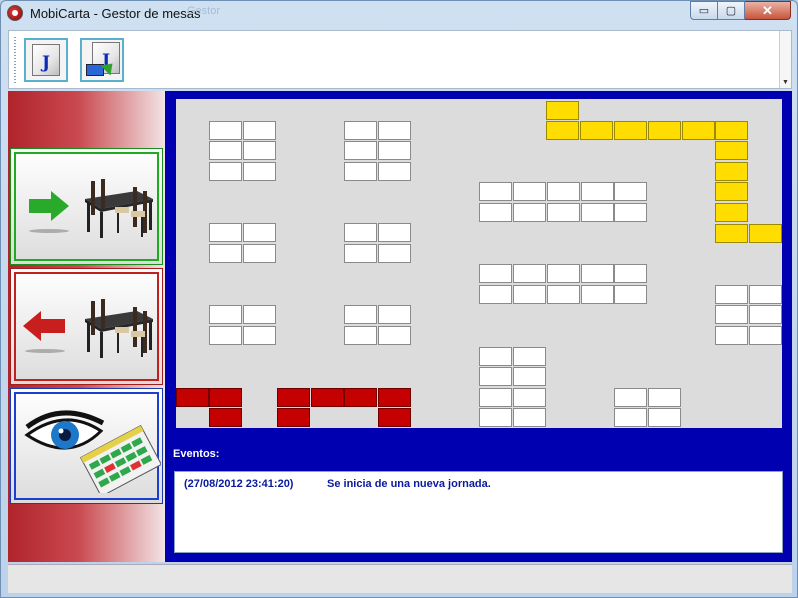  Describe the element at coordinates (15, 60) in the screenshot. I see `toolbar-grip` at that location.